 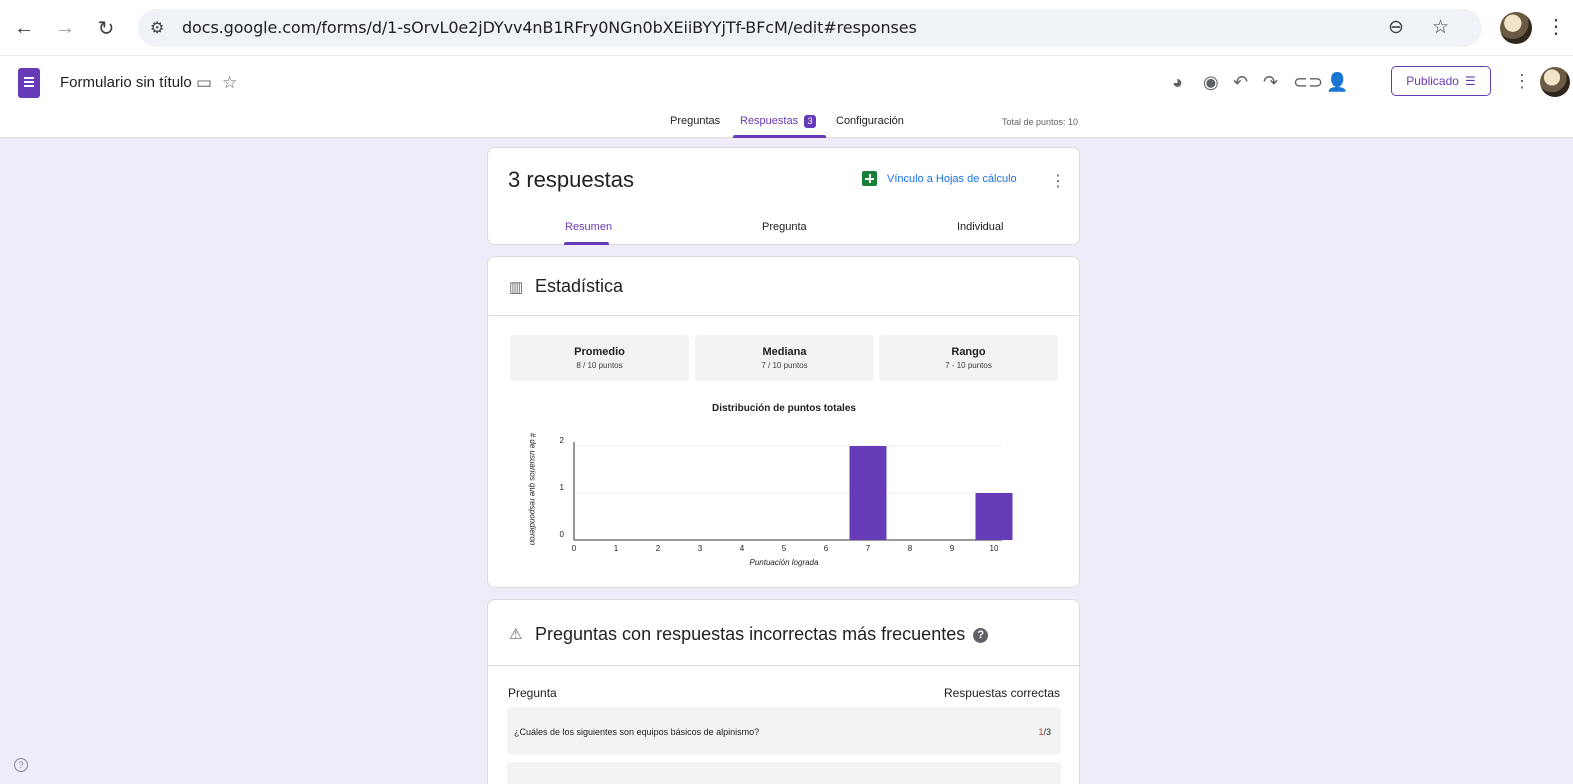 What do you see at coordinates (784, 562) in the screenshot?
I see `chart-xlabel: Puntuación lograda` at bounding box center [784, 562].